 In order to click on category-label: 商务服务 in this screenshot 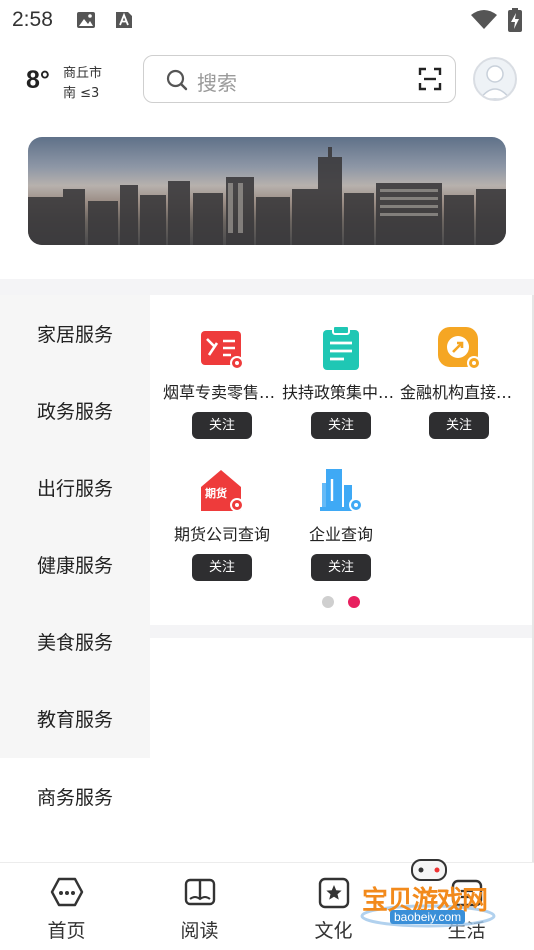, I will do `click(74, 798)`.